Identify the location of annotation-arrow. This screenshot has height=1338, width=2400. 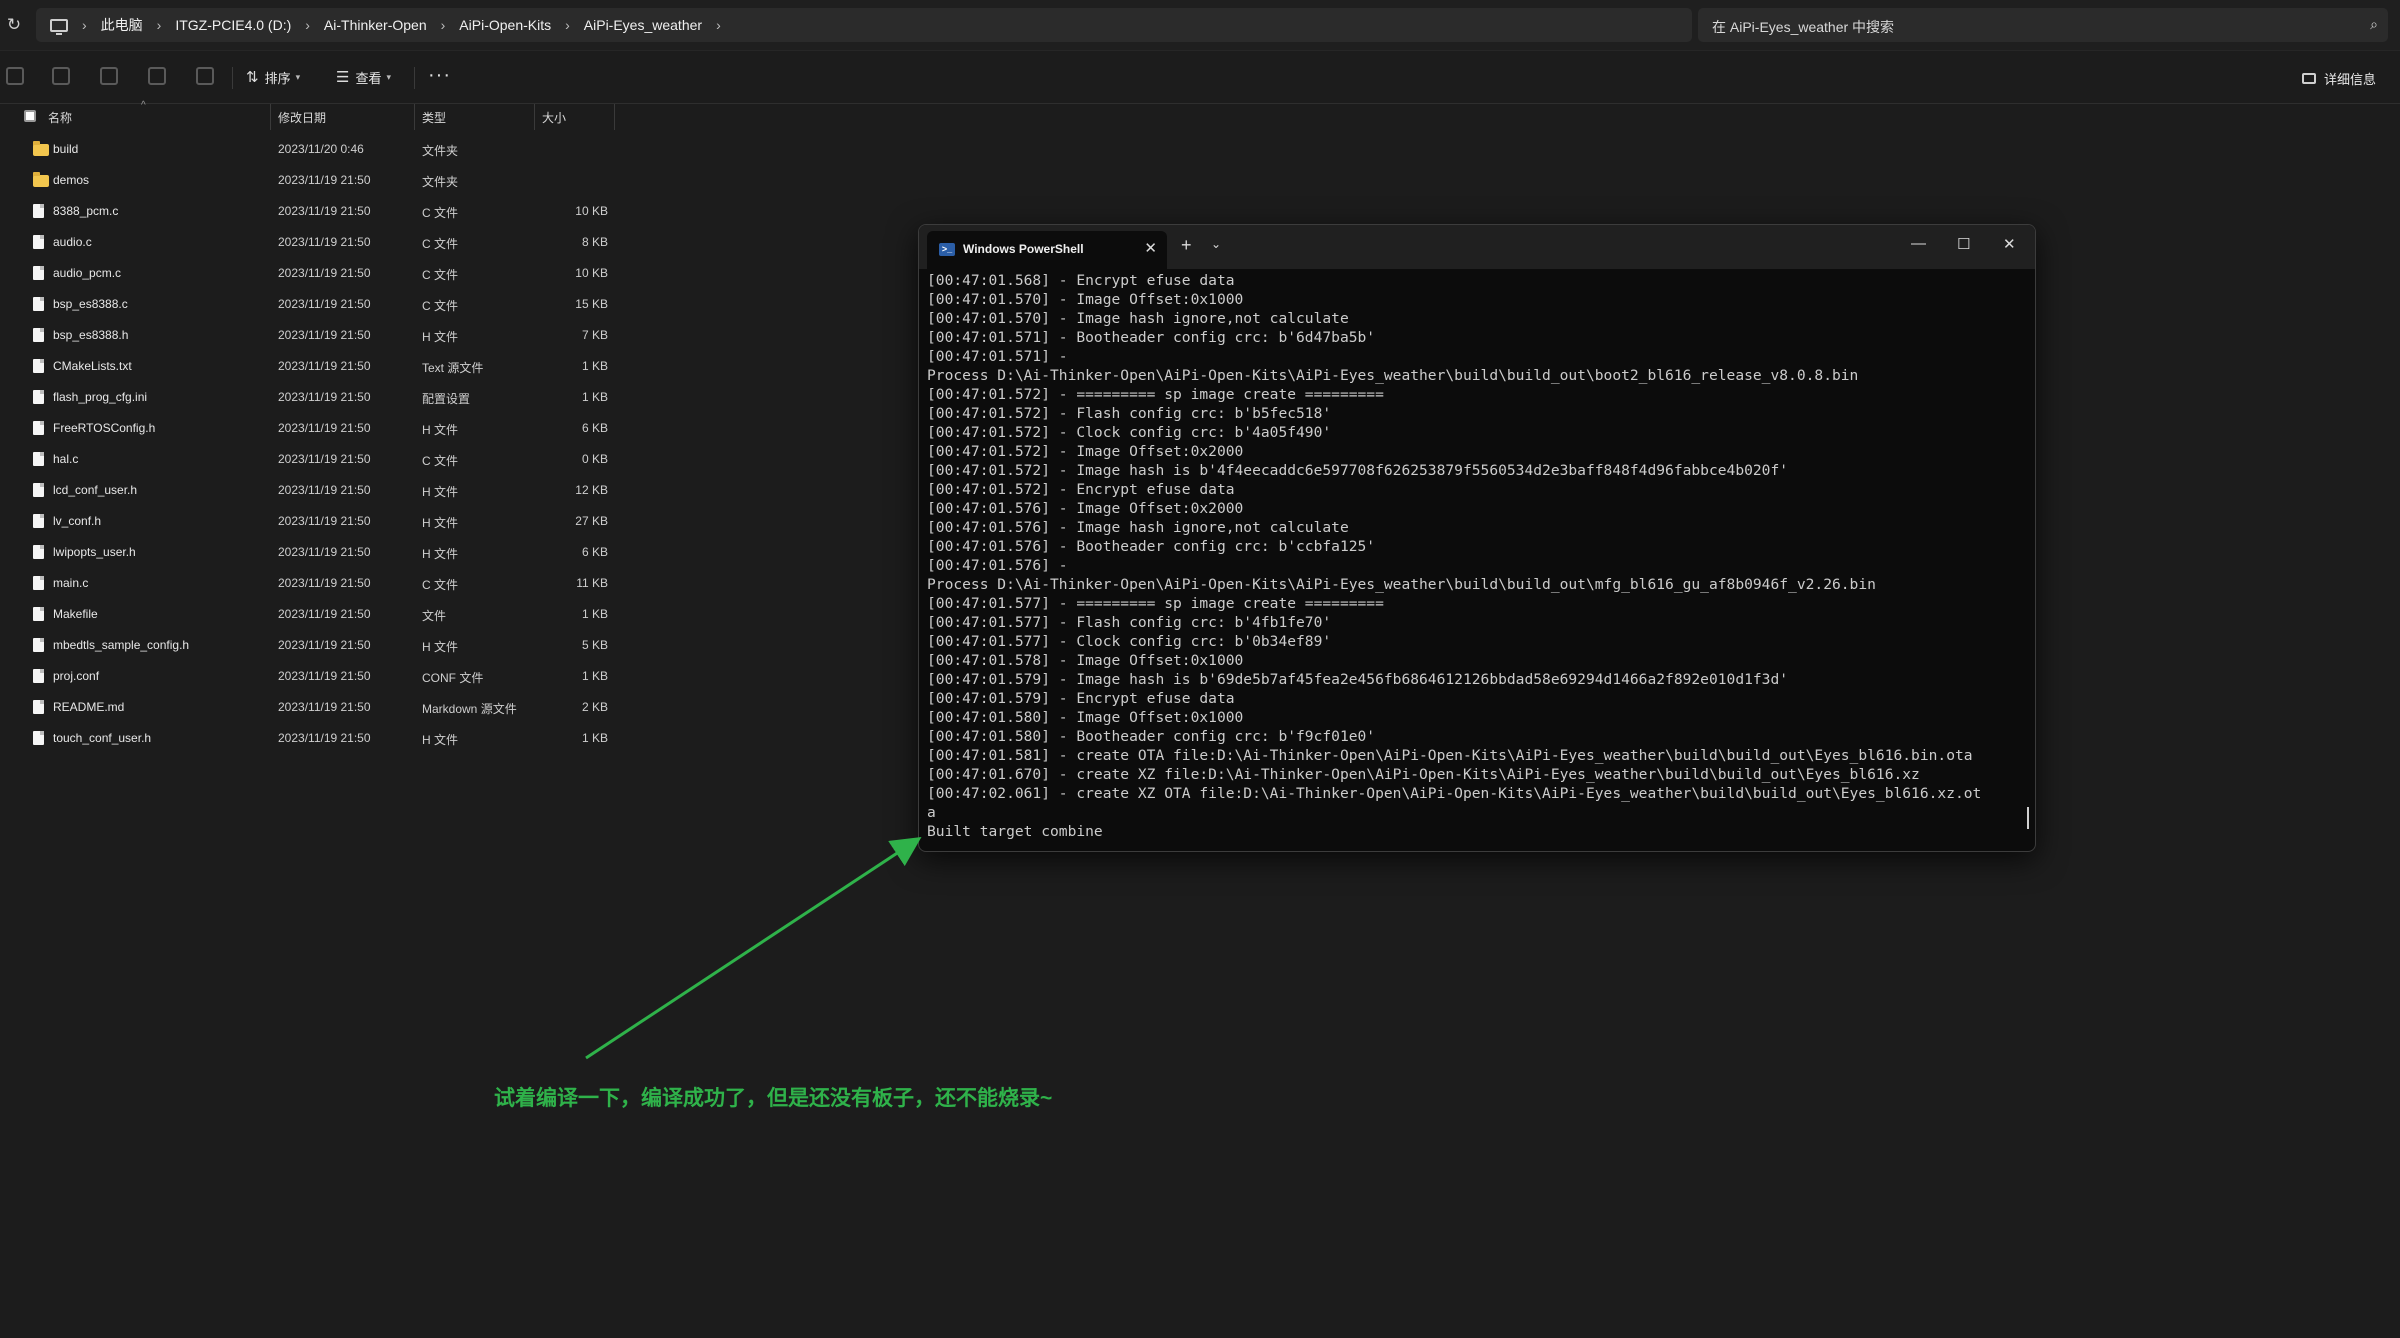
(753, 948).